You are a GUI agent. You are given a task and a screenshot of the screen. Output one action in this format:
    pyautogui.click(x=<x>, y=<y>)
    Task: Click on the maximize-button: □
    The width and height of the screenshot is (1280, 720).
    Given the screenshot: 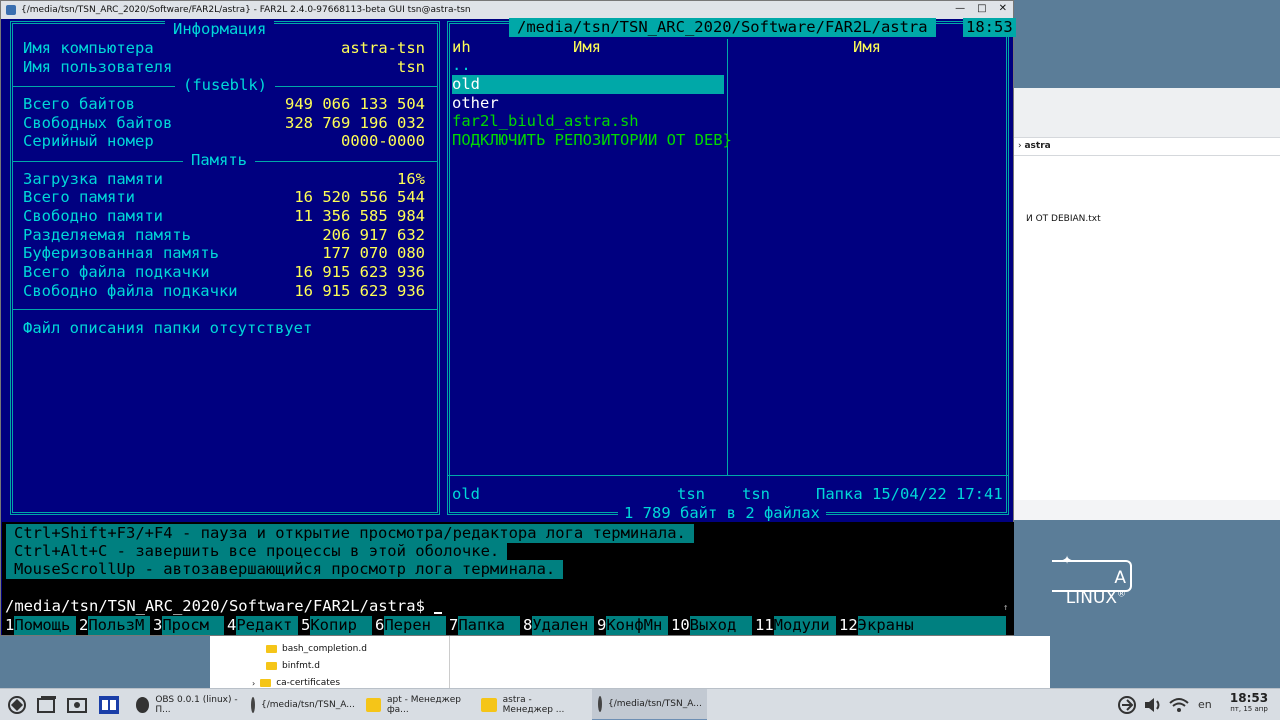 What is the action you would take?
    pyautogui.click(x=981, y=8)
    